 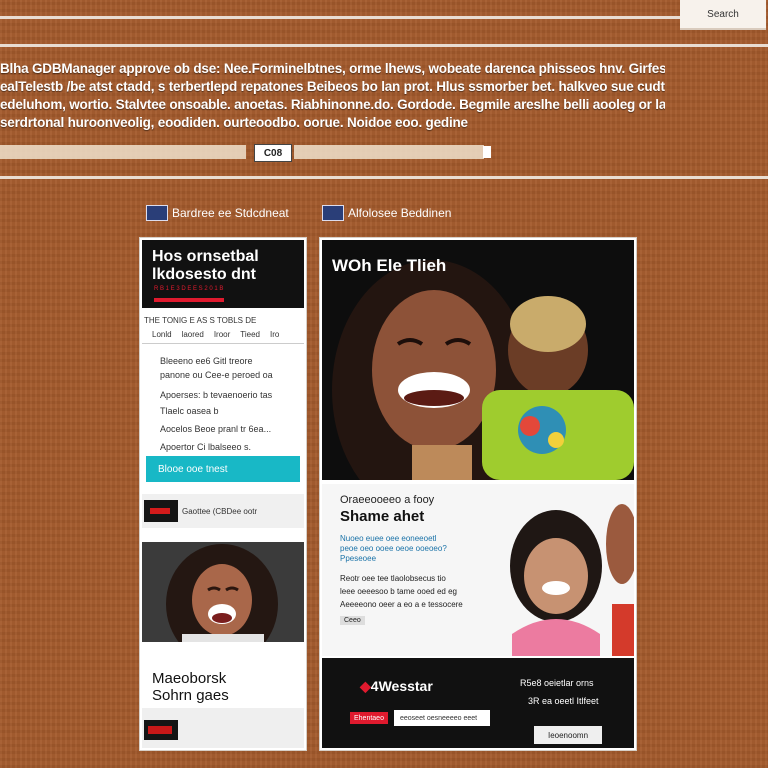 What do you see at coordinates (223, 728) in the screenshot?
I see `left-footer` at bounding box center [223, 728].